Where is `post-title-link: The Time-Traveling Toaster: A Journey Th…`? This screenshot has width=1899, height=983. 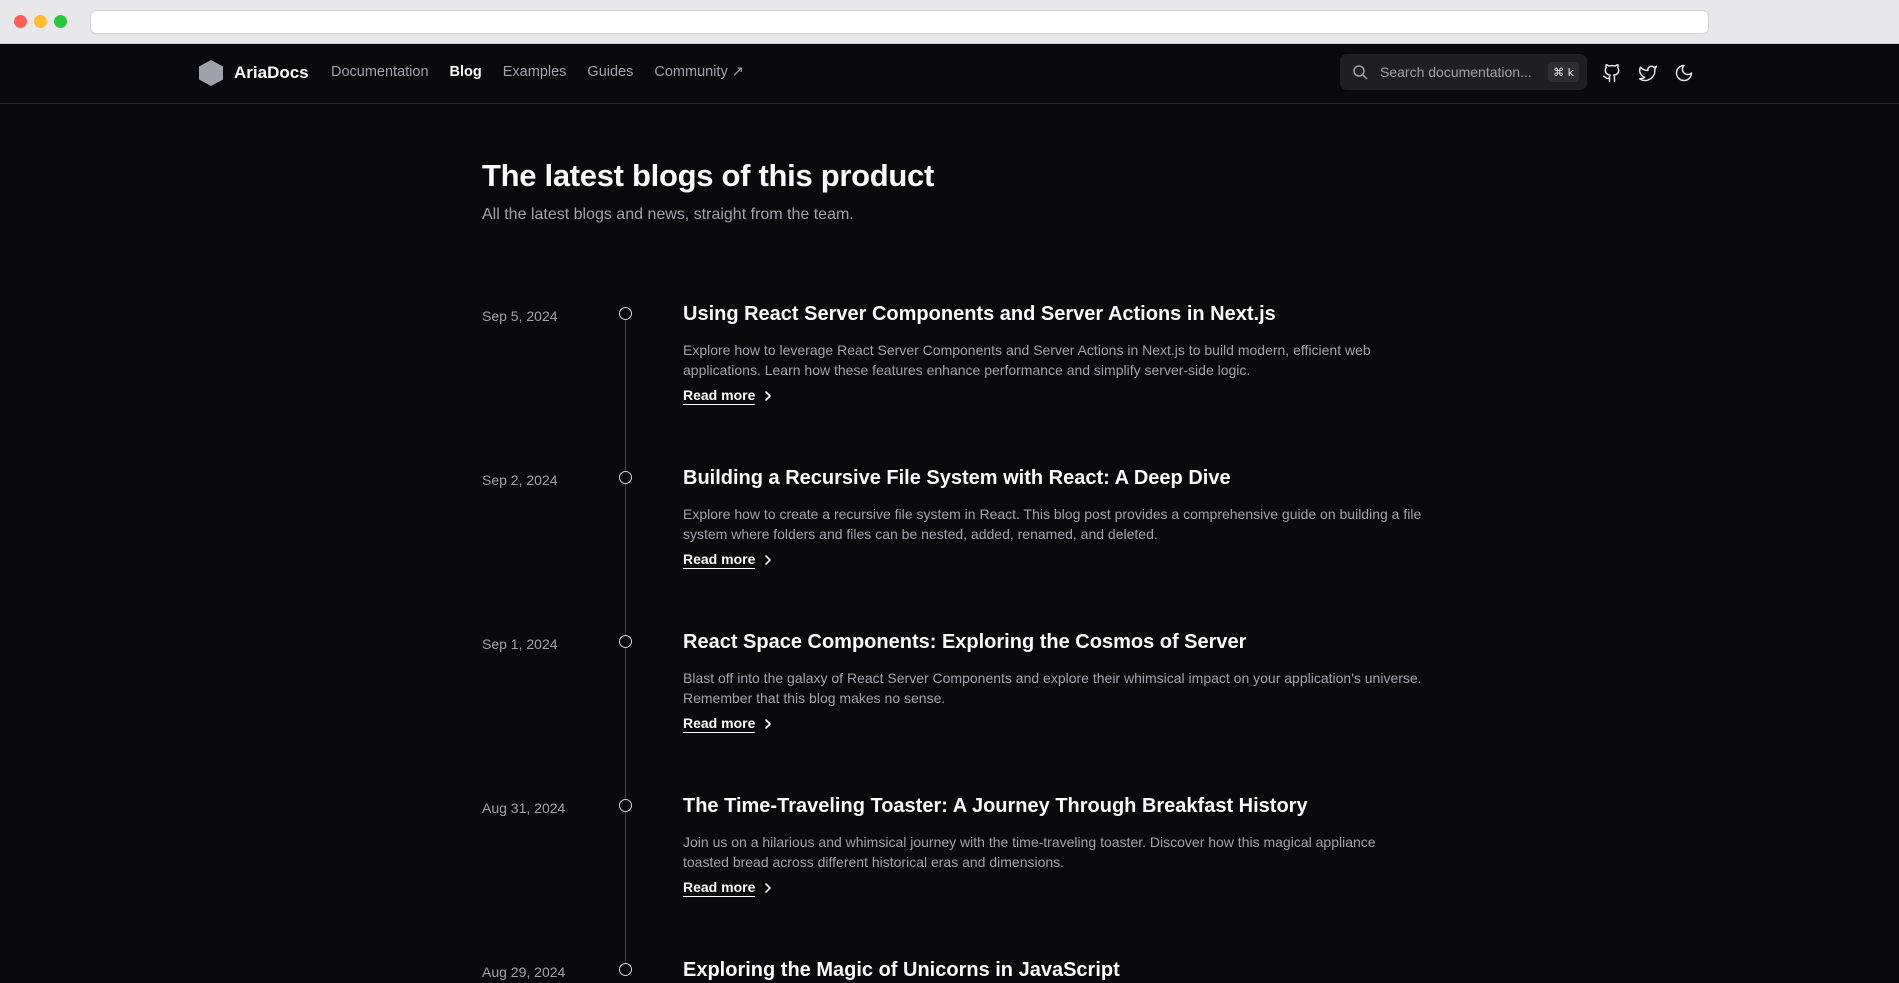 post-title-link: The Time-Traveling Toaster: A Journey Th… is located at coordinates (995, 806).